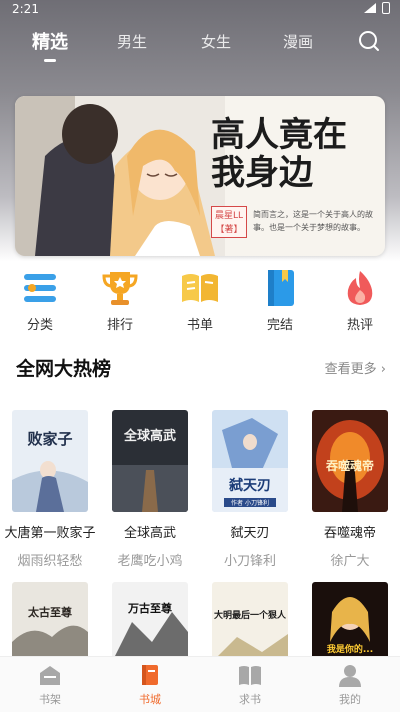 The height and width of the screenshot is (712, 400). What do you see at coordinates (350, 369) in the screenshot?
I see `see-more-label: 查看更多` at bounding box center [350, 369].